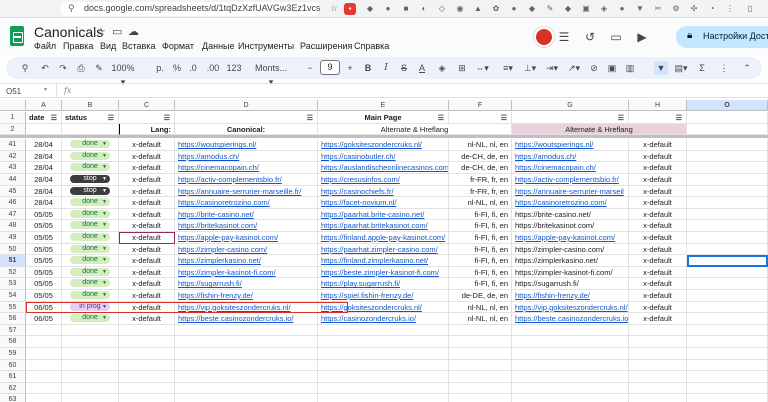 The height and width of the screenshot is (402, 768). Describe the element at coordinates (383, 238) in the screenshot. I see `alternate-url-cell: https://finland.apple-pay-kasinot.com/` at that location.